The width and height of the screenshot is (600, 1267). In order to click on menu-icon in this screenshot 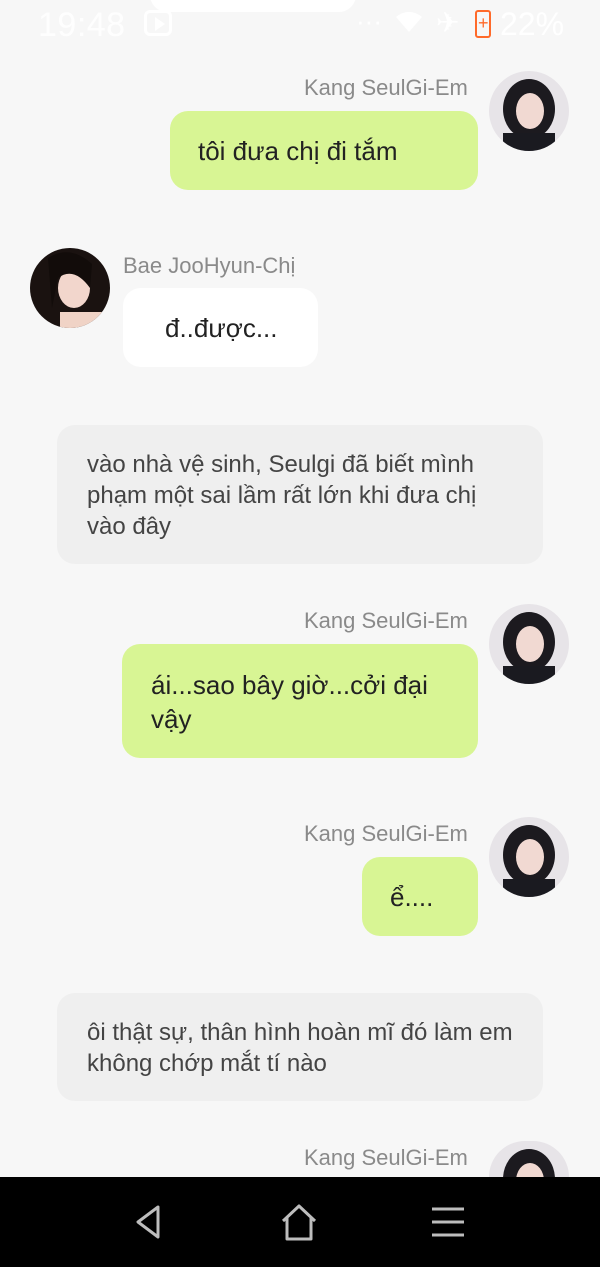, I will do `click(448, 1222)`.